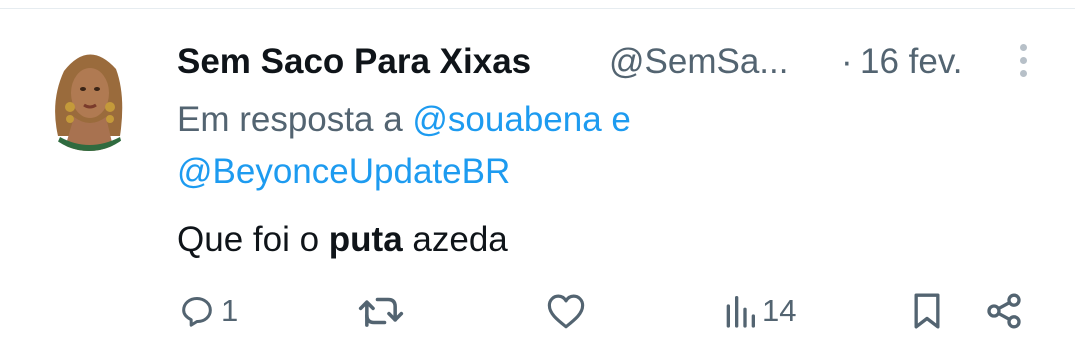 This screenshot has height=352, width=1075. Describe the element at coordinates (197, 312) in the screenshot. I see `reply-icon` at that location.